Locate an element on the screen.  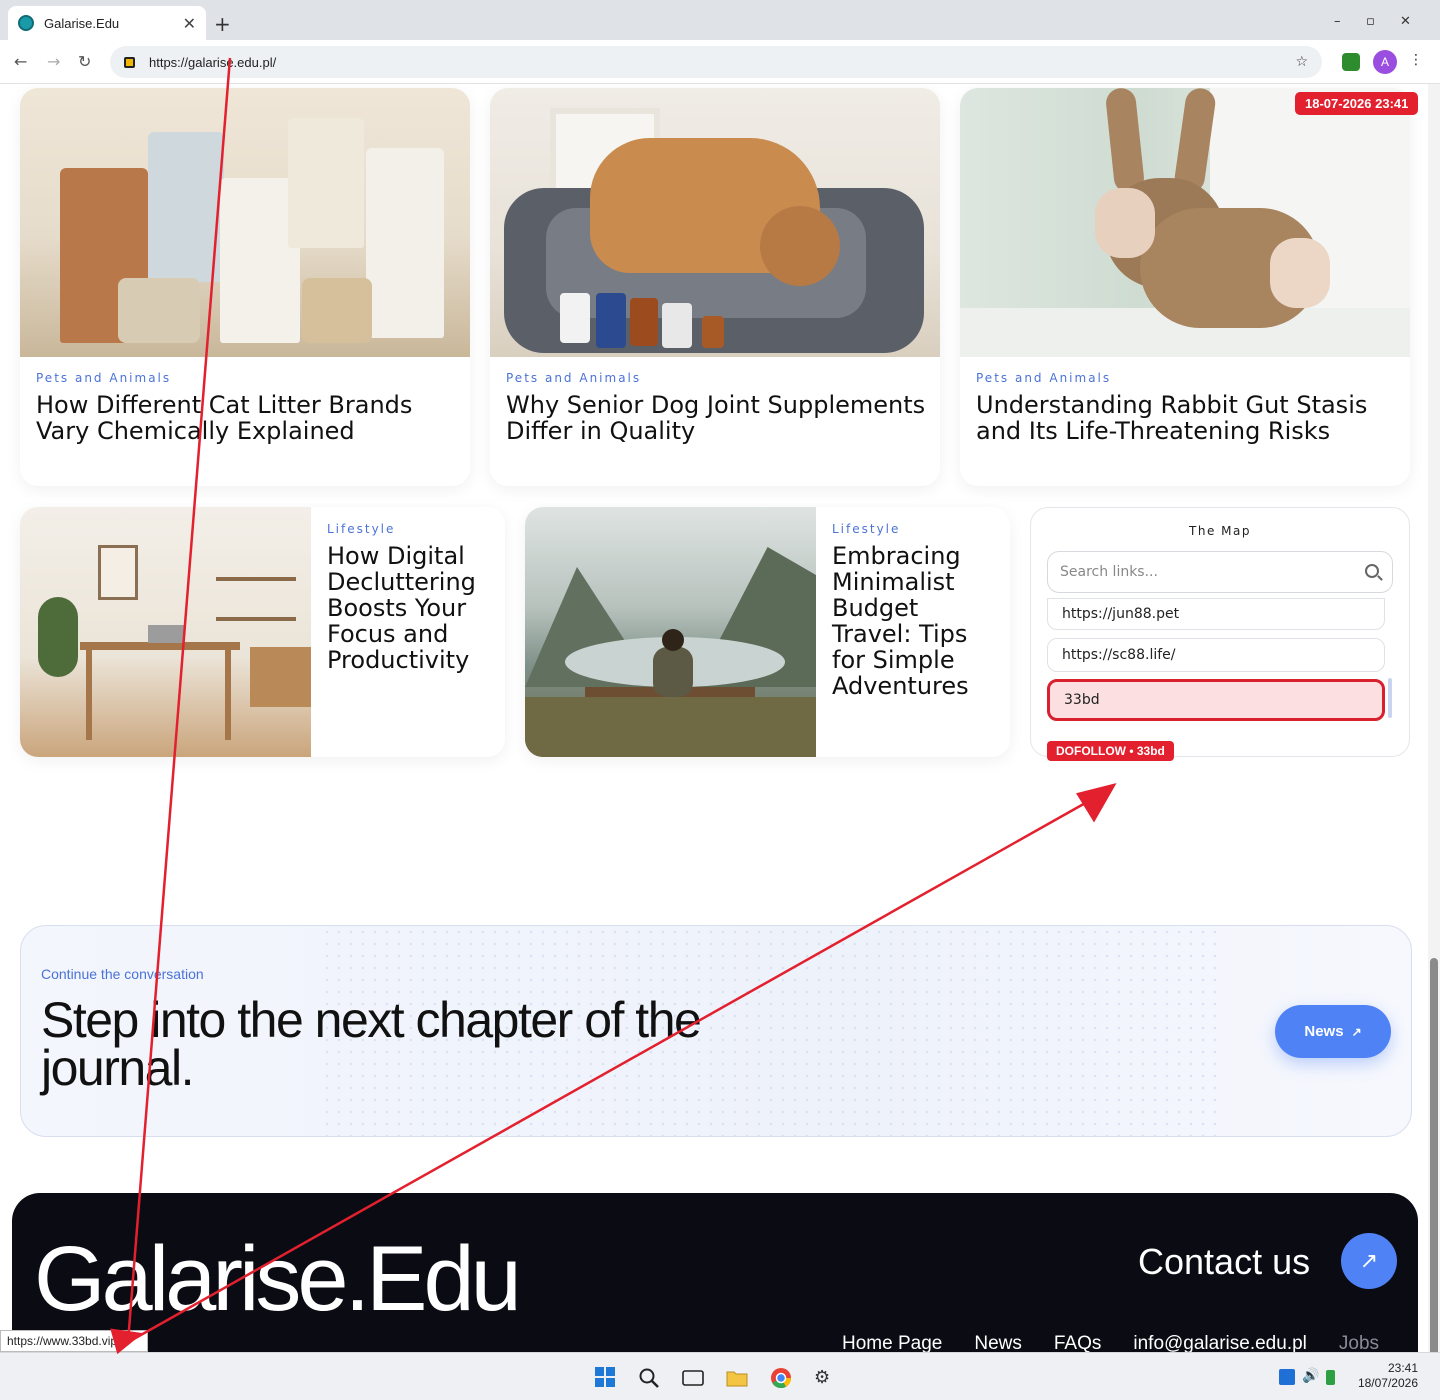
tab-bar: Galarise.Edu ✕ + – ▫ ✕ is located at coordinates (720, 20).